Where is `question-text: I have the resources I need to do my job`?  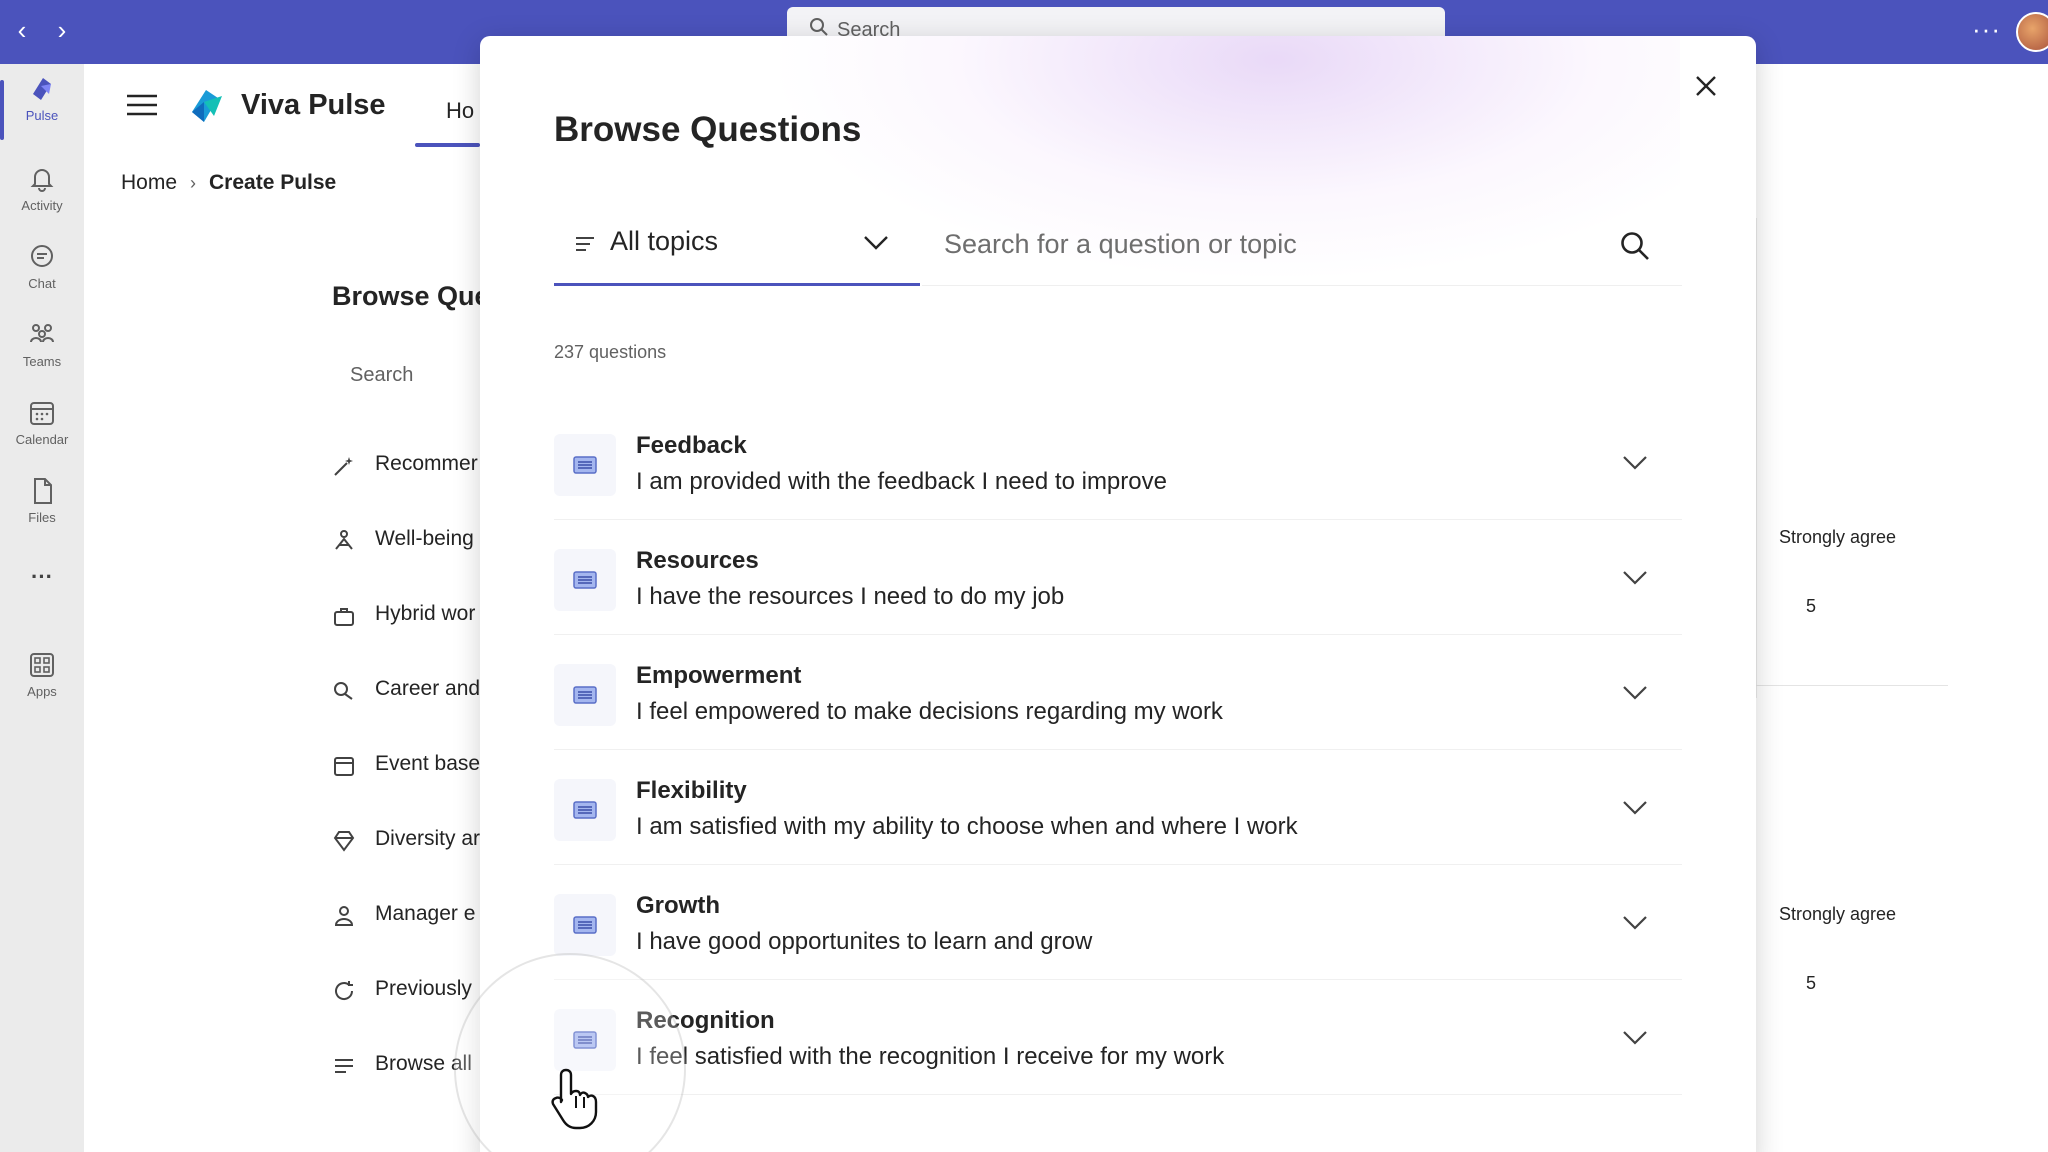 question-text: I have the resources I need to do my job is located at coordinates (850, 596).